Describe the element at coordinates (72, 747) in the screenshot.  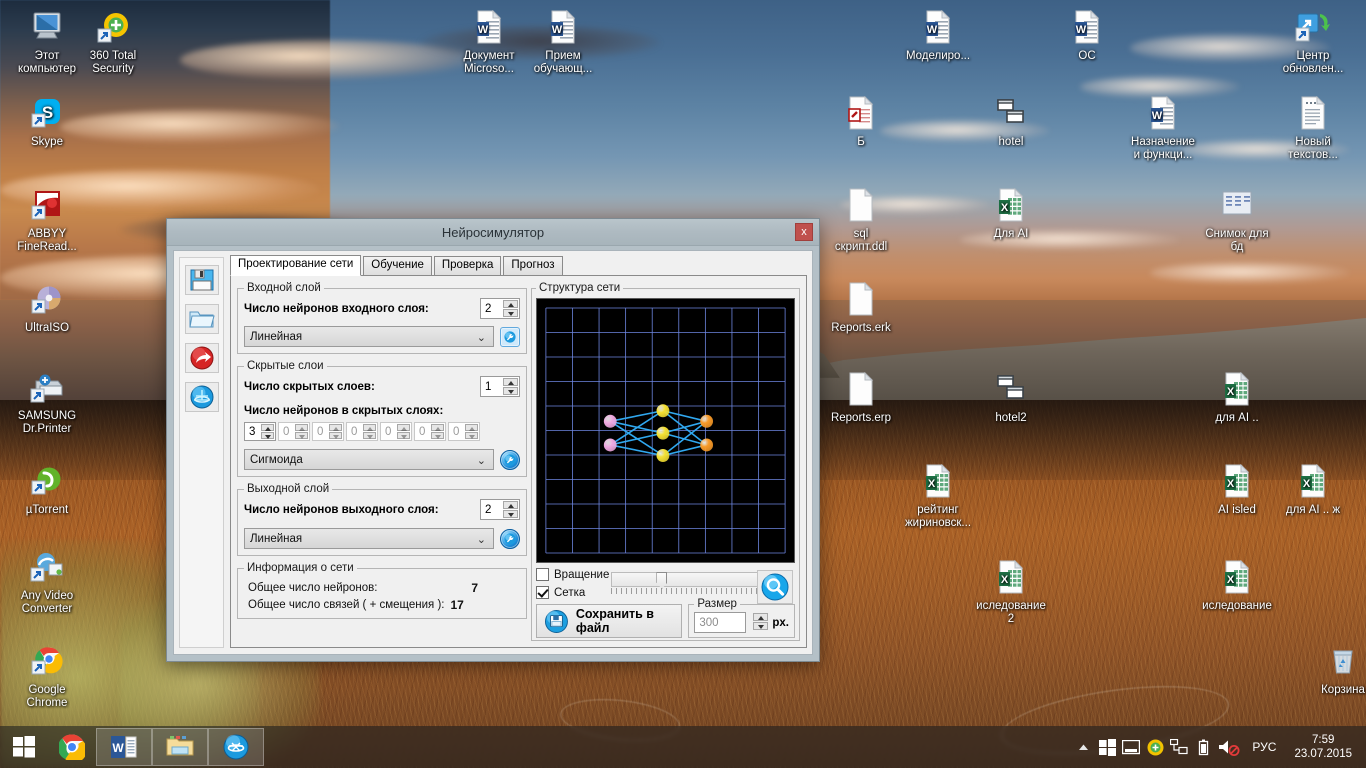
I see `taskbar-chrome` at that location.